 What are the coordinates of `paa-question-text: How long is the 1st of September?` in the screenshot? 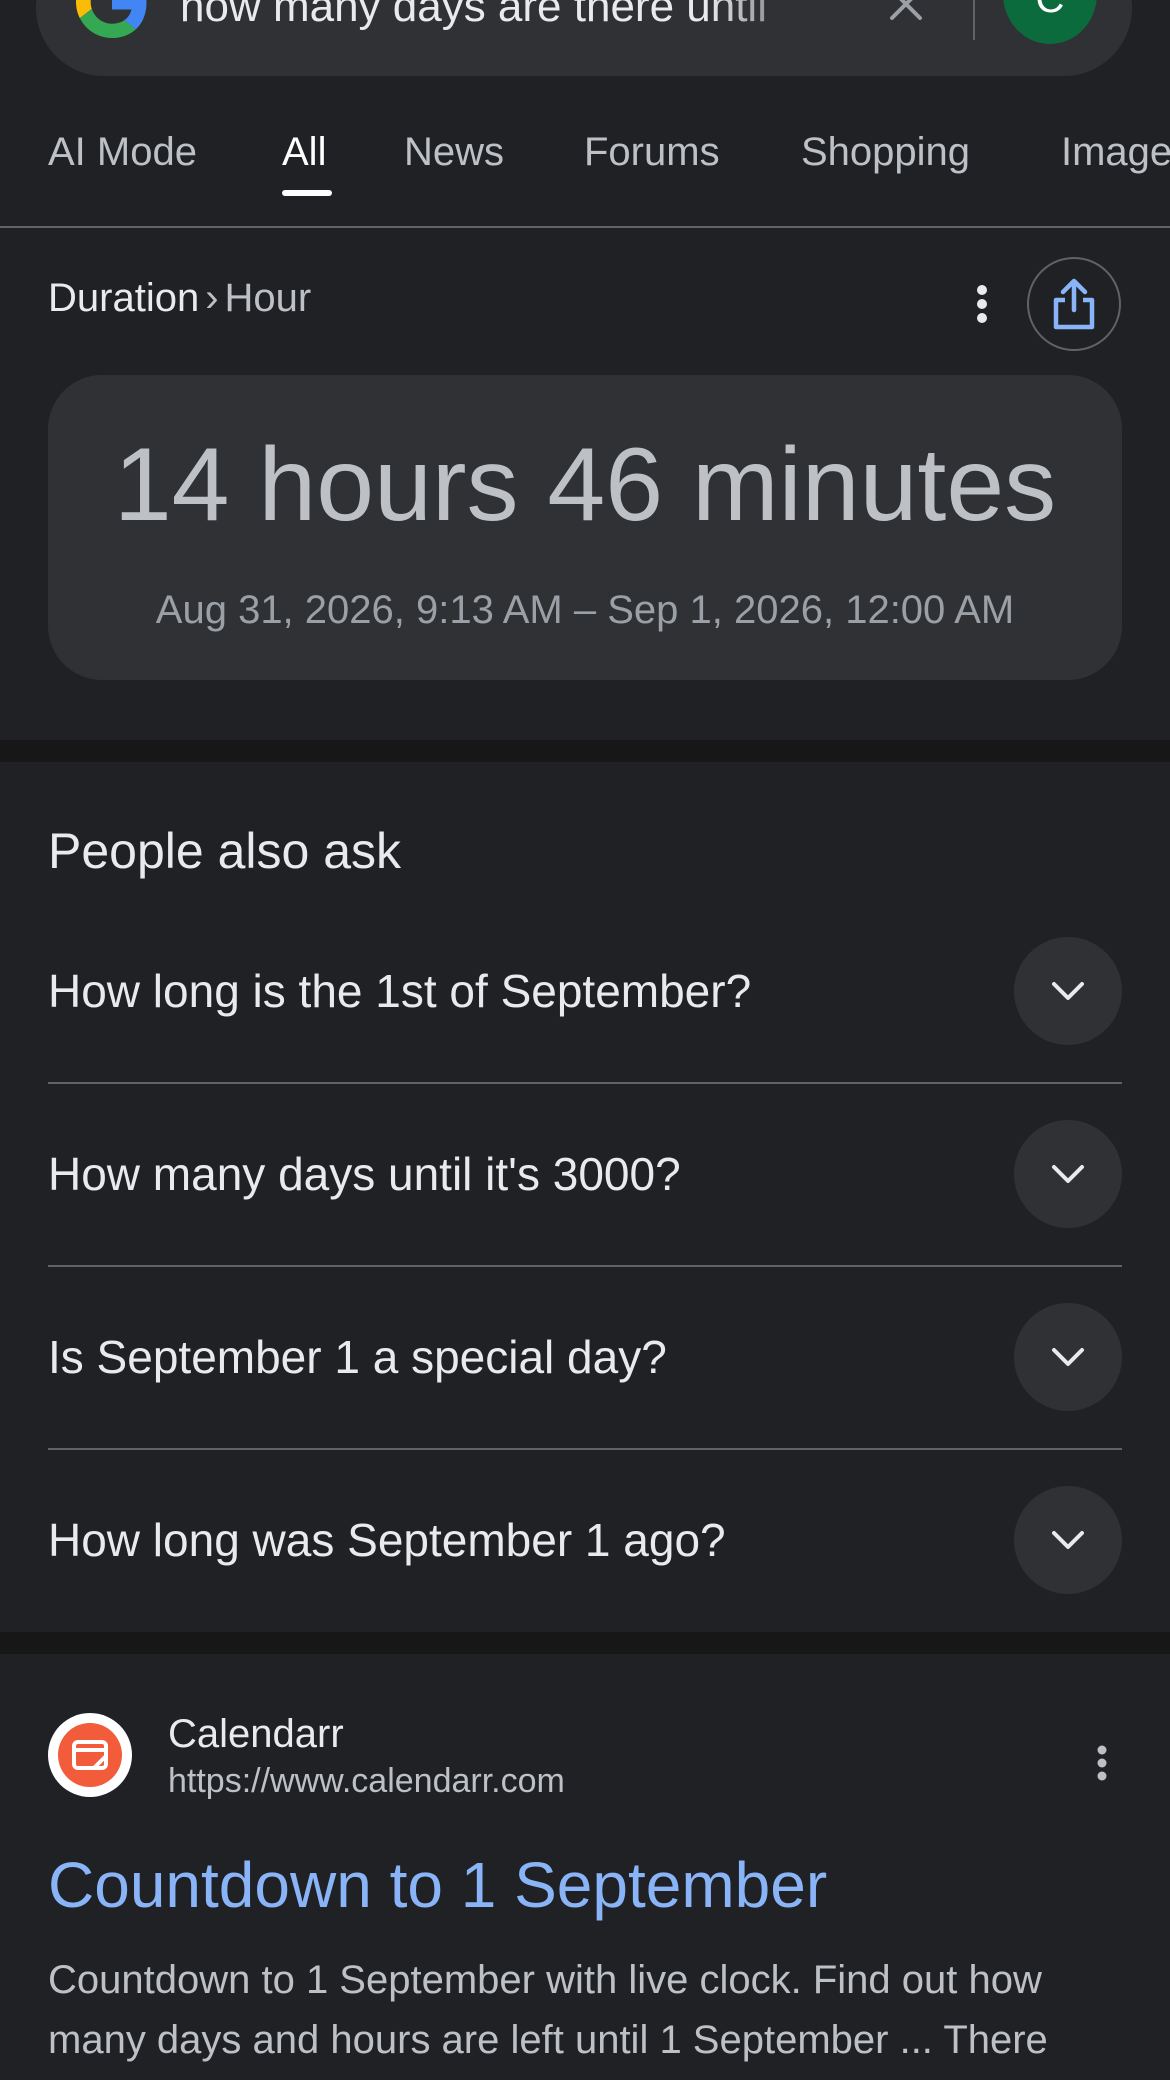 It's located at (400, 991).